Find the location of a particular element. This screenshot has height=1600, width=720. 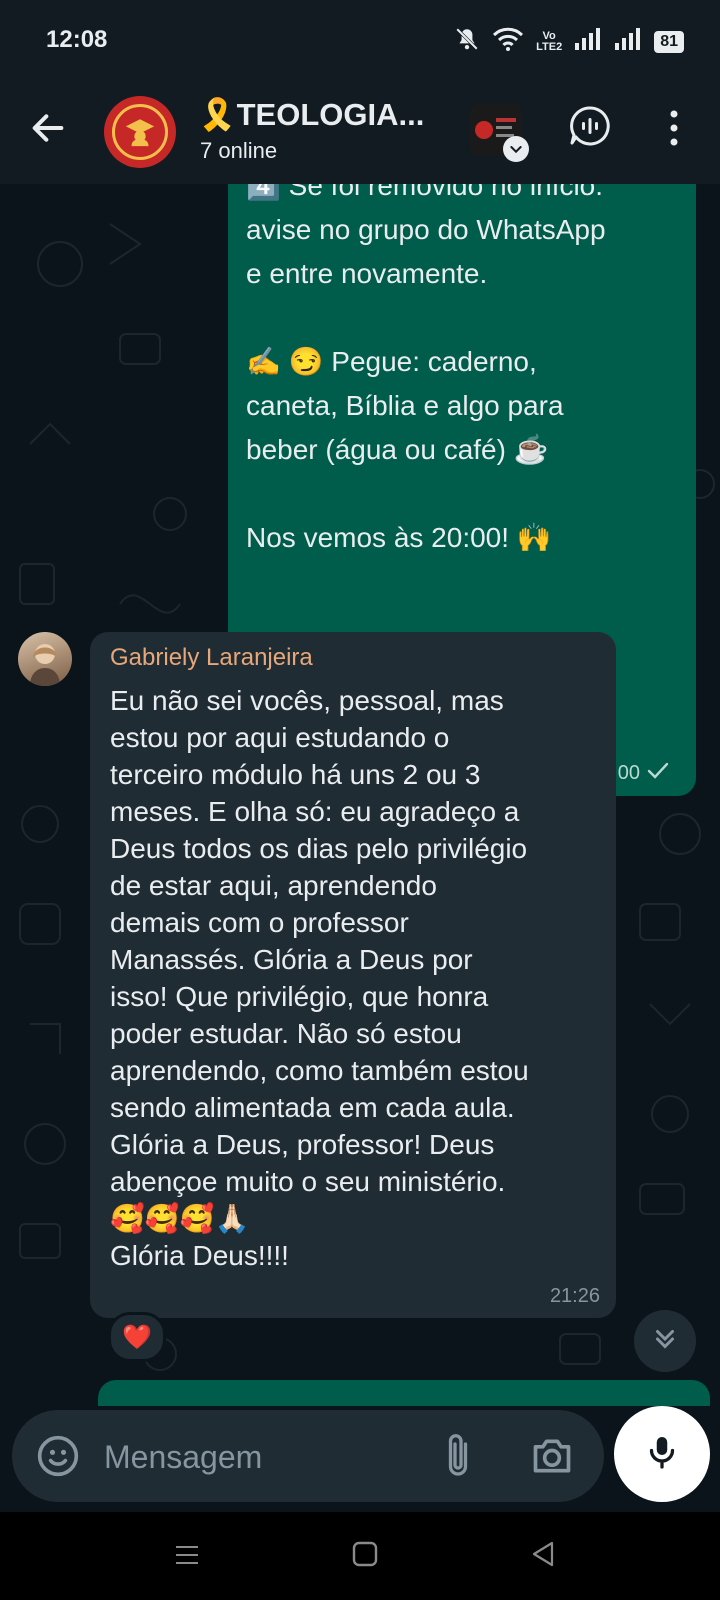

microphone-icon is located at coordinates (662, 1454).